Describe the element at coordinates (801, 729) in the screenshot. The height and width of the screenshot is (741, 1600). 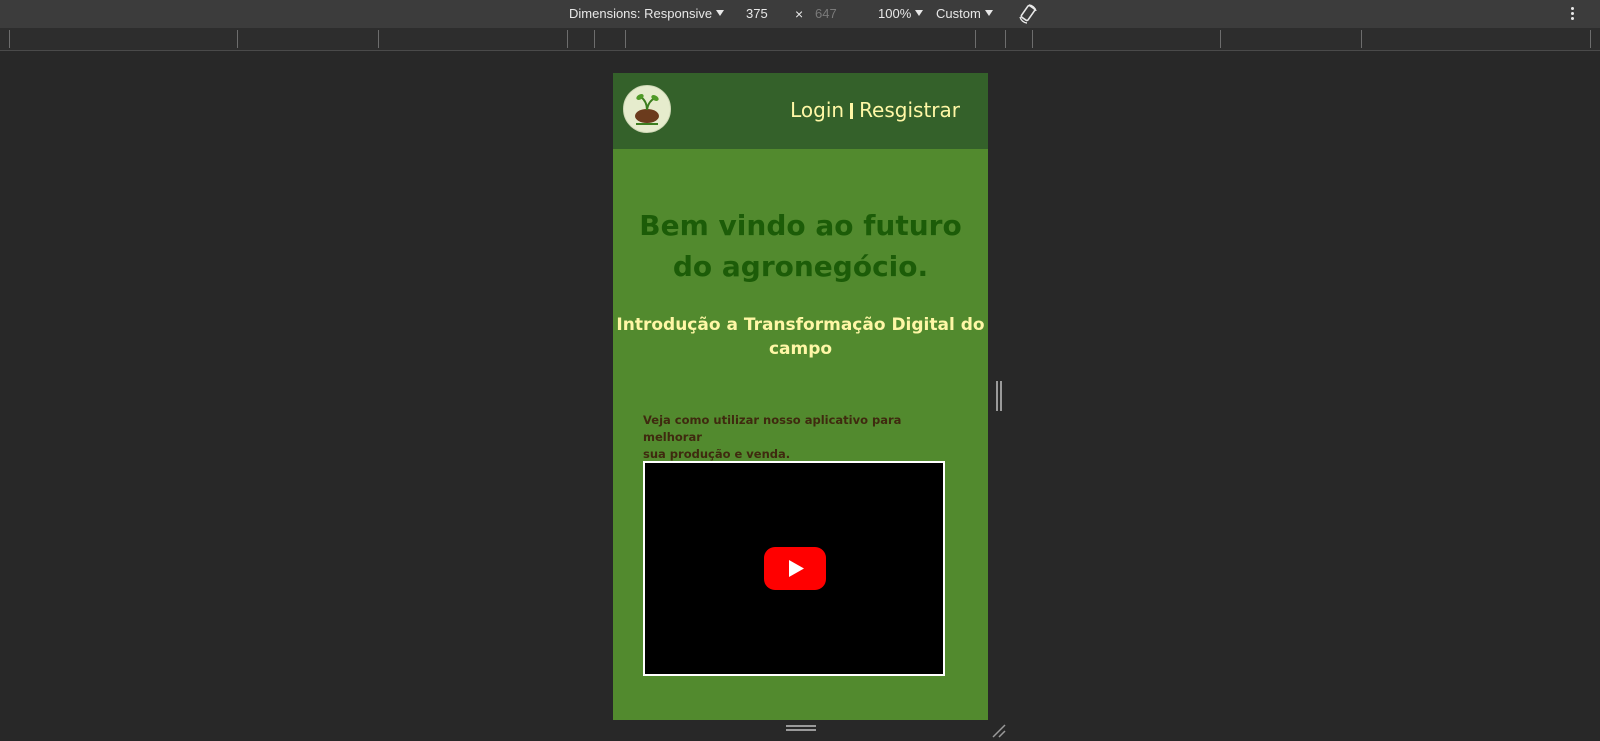
I see `bottom-resize-handle` at that location.